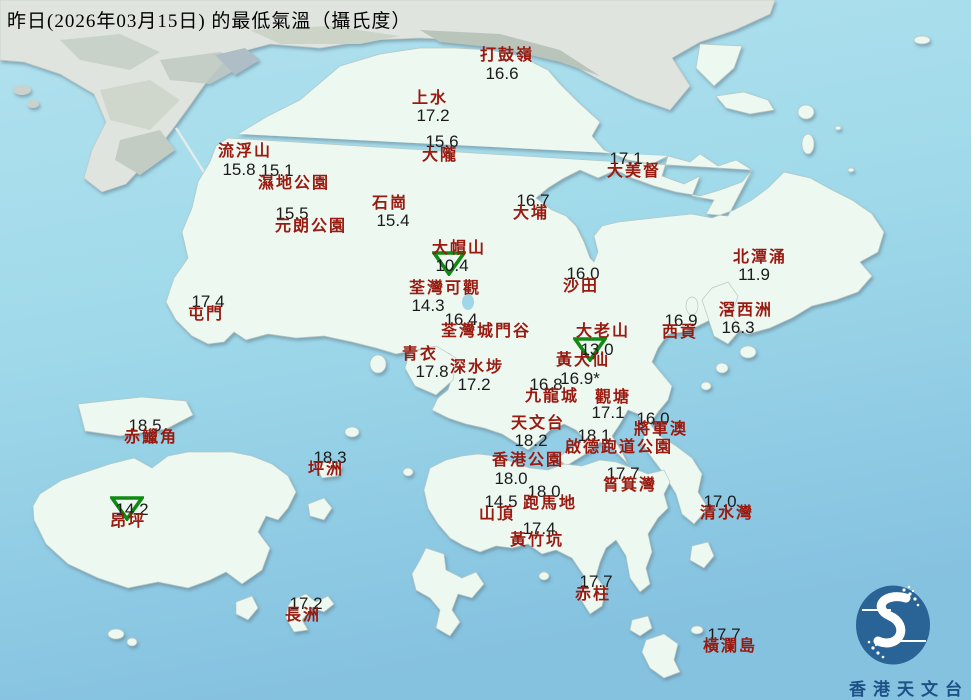  What do you see at coordinates (151, 437) in the screenshot?
I see `station-name: 赤鱲角` at bounding box center [151, 437].